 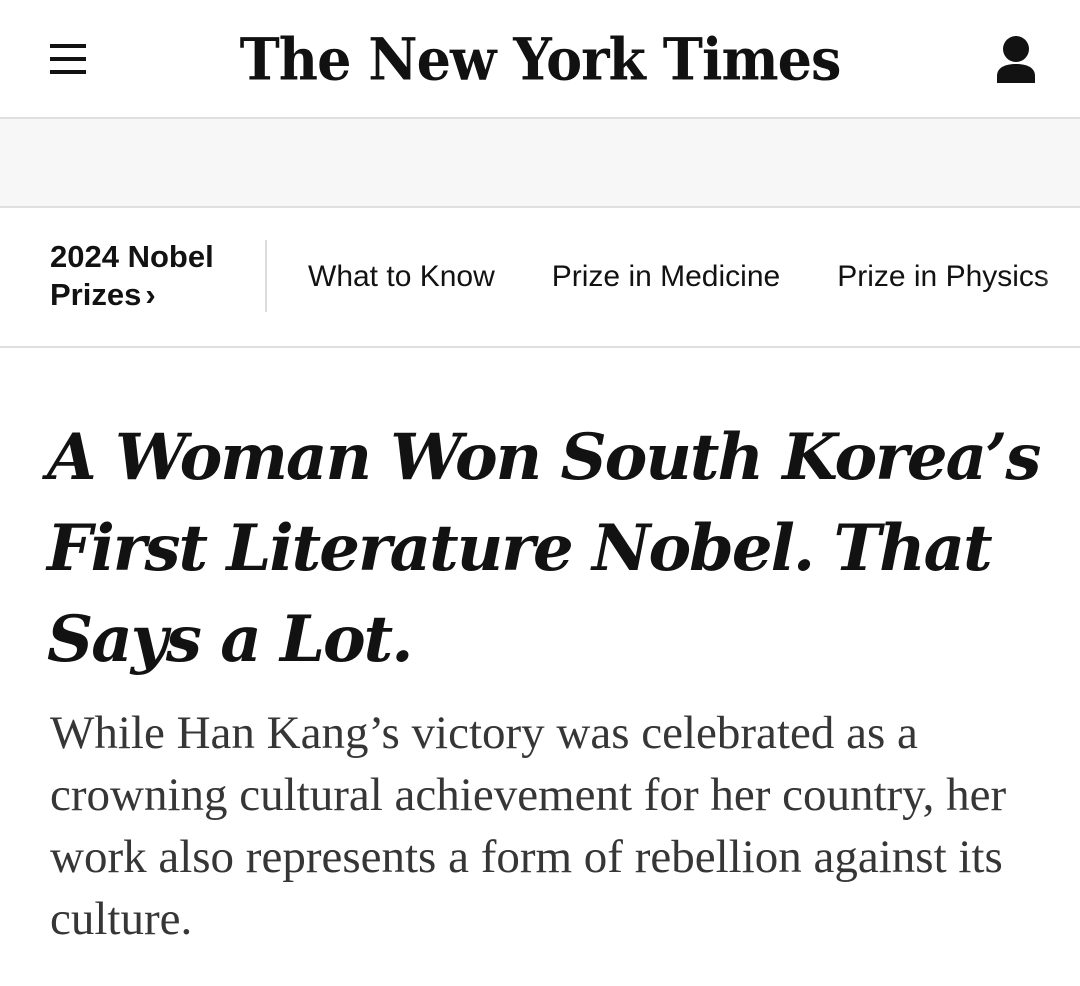 What do you see at coordinates (1060, 276) in the screenshot?
I see `subnav-fade-overlay` at bounding box center [1060, 276].